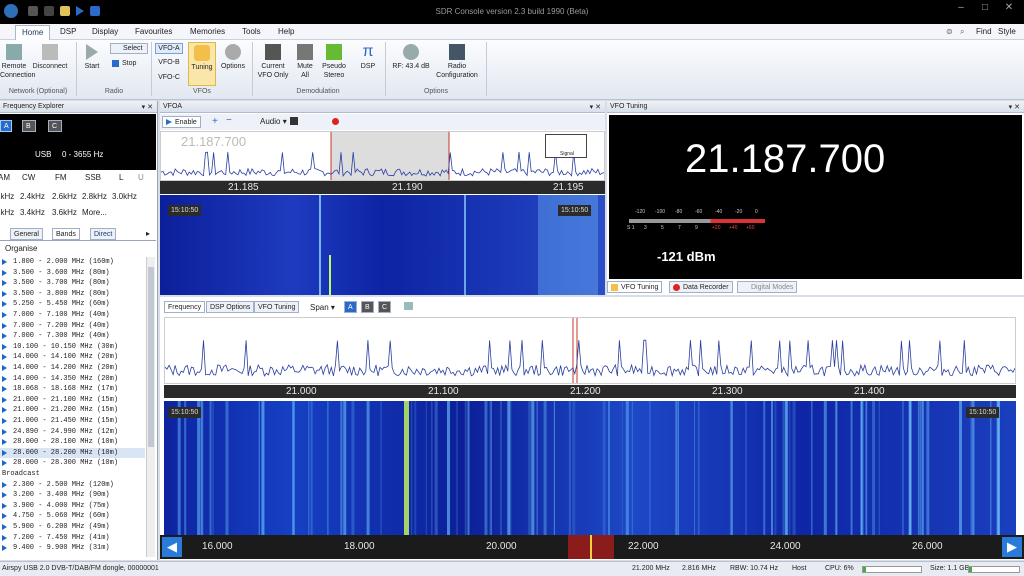 The width and height of the screenshot is (1024, 576). Describe the element at coordinates (17, 62) in the screenshot. I see `remote-connection-button: Remote Connection` at that location.